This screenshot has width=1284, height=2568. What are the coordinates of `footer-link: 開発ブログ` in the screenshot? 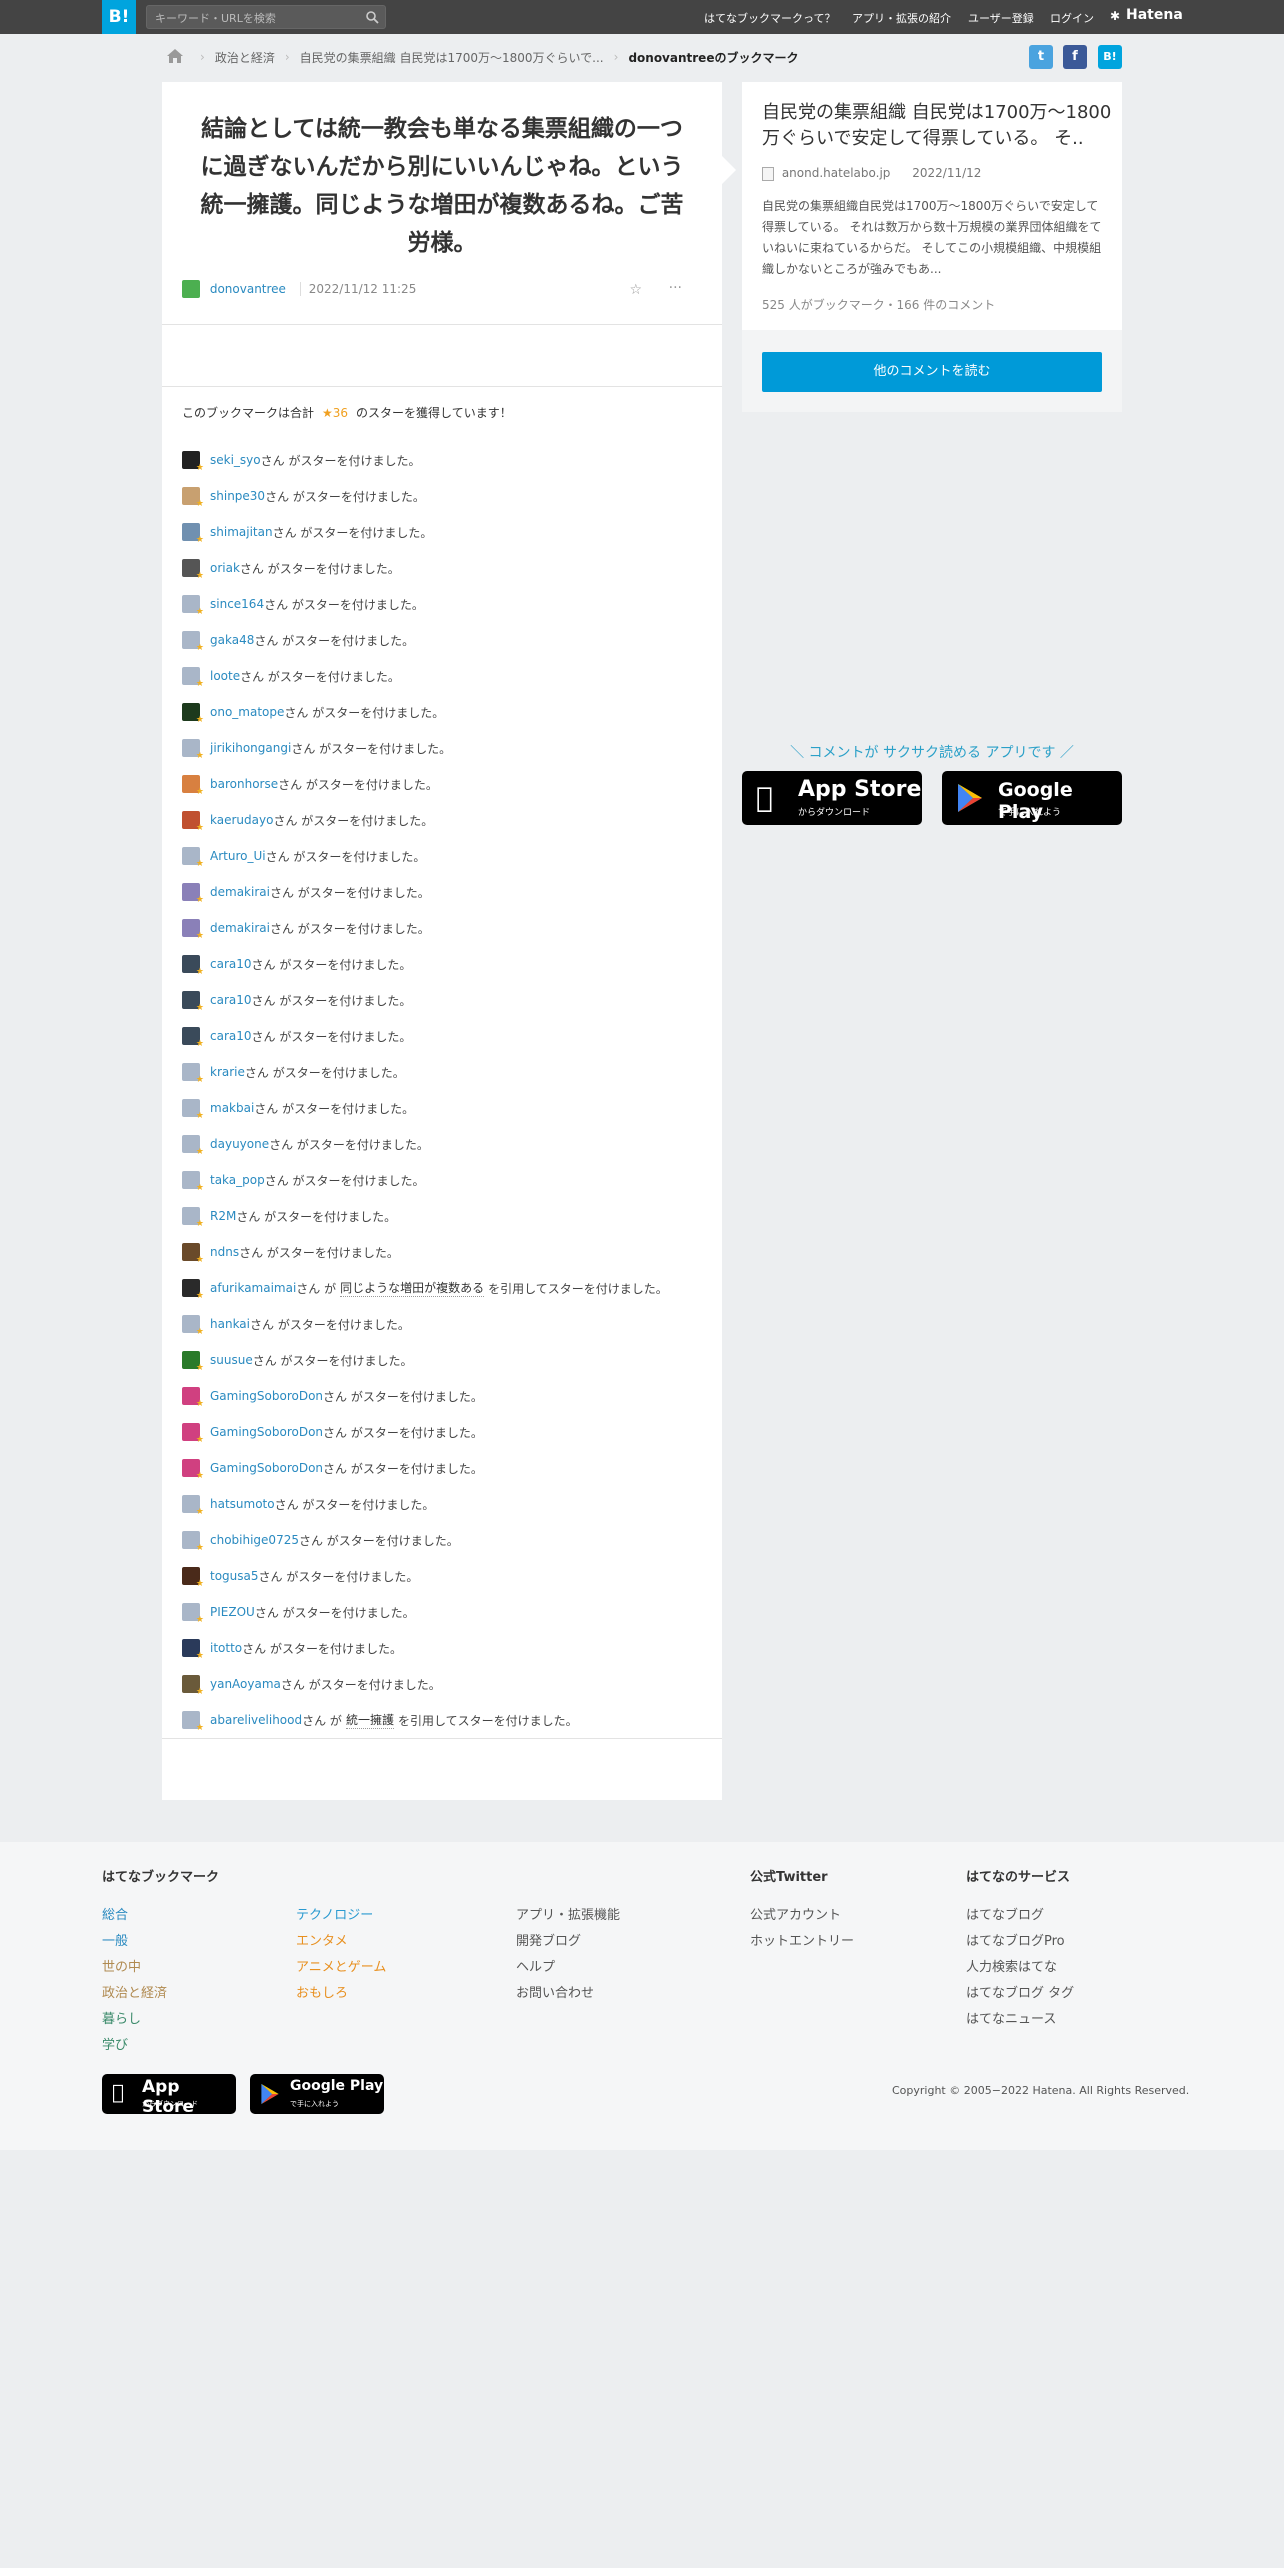 It's located at (548, 1939).